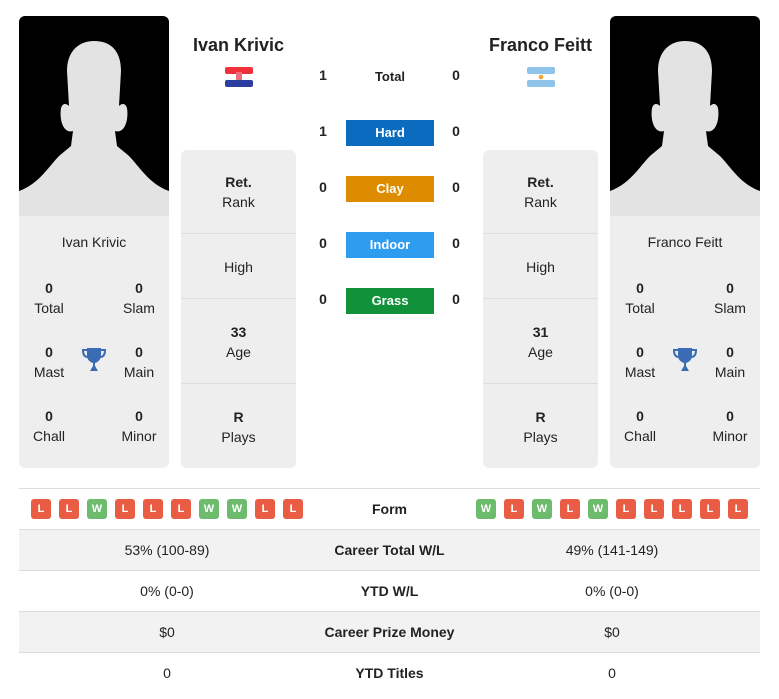  Describe the element at coordinates (390, 245) in the screenshot. I see `surface-indoor-badge: Indoor` at that location.